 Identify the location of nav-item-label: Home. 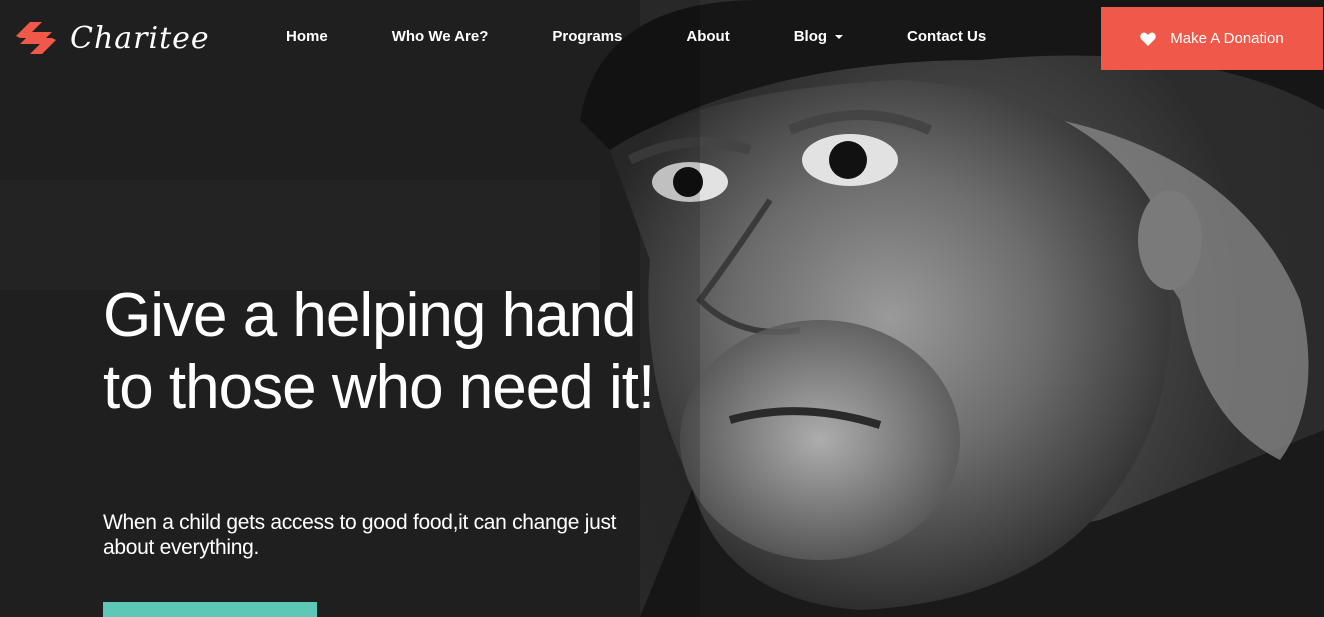
(307, 36).